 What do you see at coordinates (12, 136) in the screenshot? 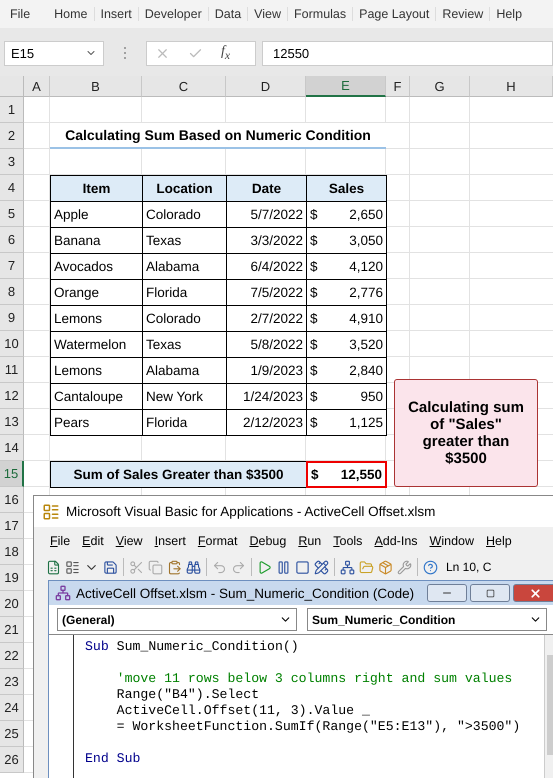
I see `row-header: 2` at bounding box center [12, 136].